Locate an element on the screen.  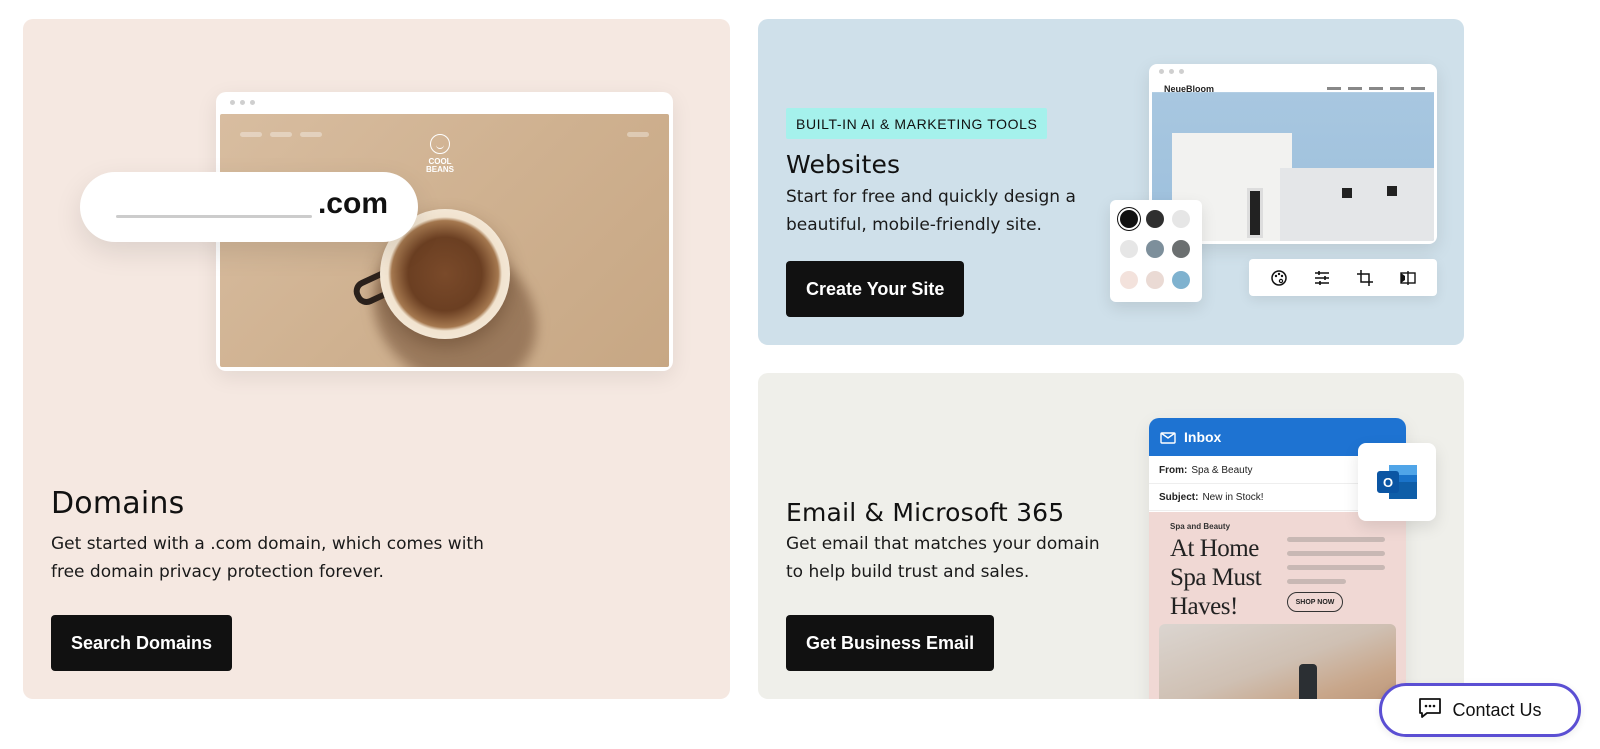
ai-marketing-tag: BUILT-IN AI & MARKETING TOOLS is located at coordinates (917, 123).